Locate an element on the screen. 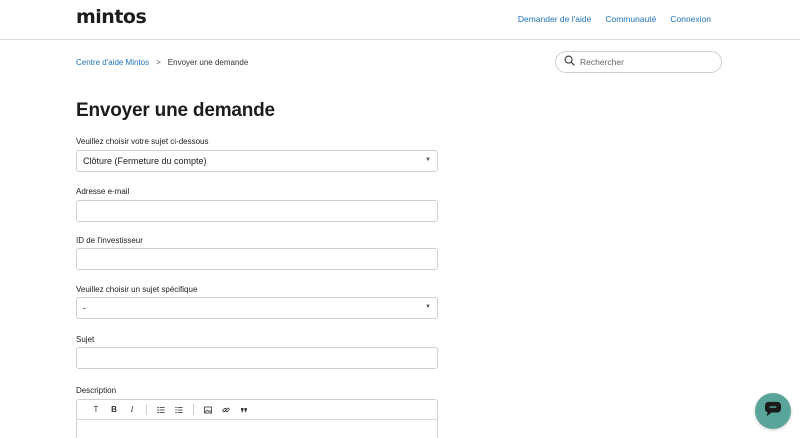  page-title: Envoyer une demande is located at coordinates (175, 110).